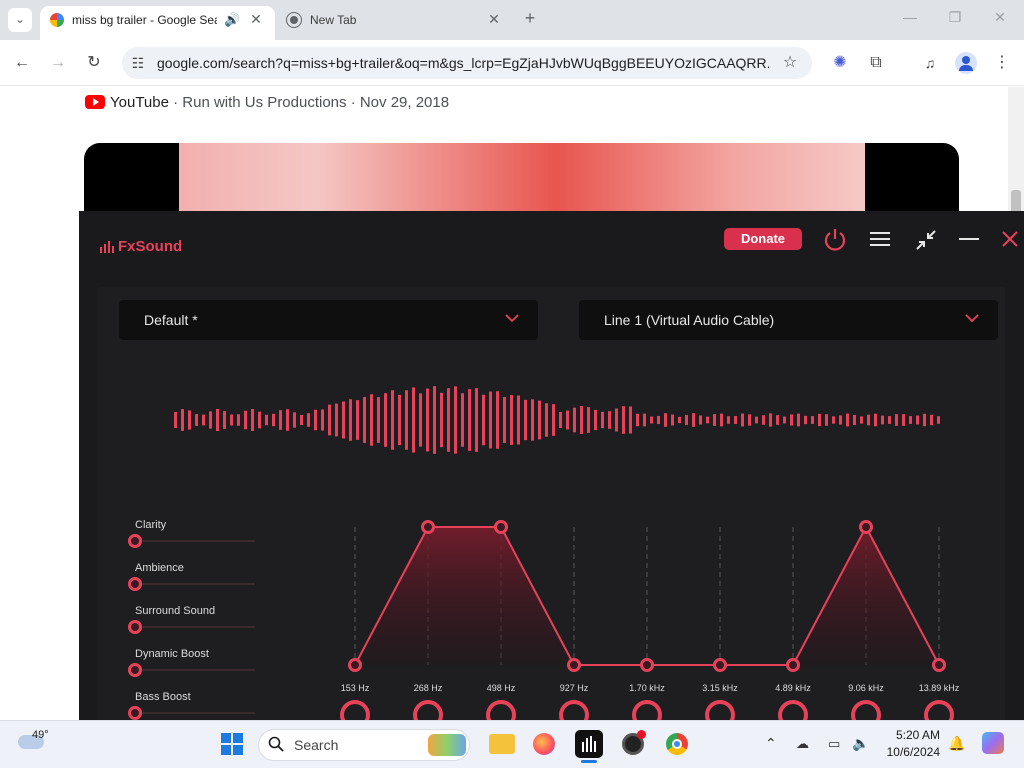 This screenshot has width=1024, height=768. What do you see at coordinates (956, 743) in the screenshot?
I see `notification-bell-icon: 🔔` at bounding box center [956, 743].